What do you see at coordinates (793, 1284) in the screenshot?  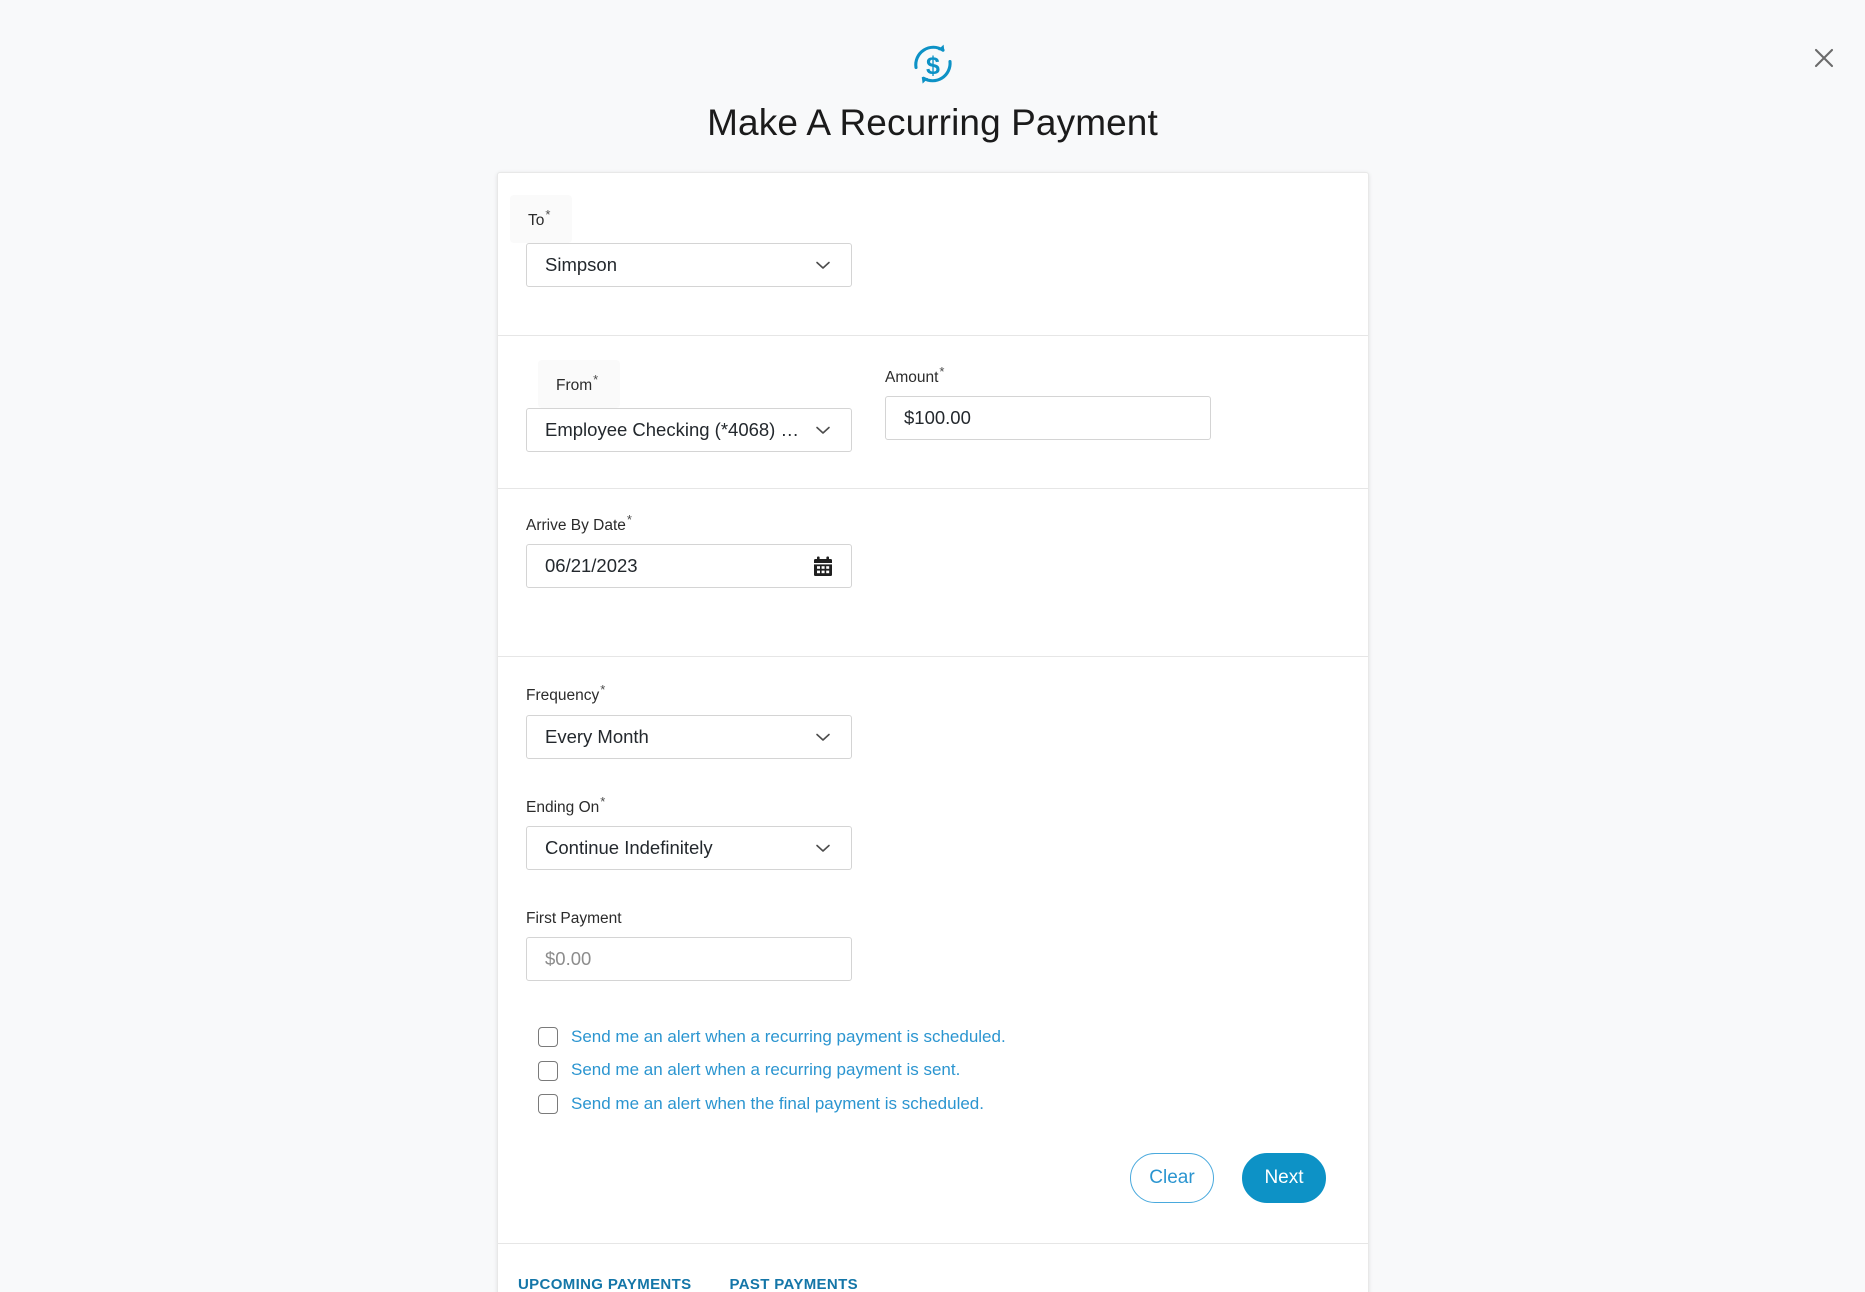 I see `tab-past-payments: PAST PAYMENTS` at bounding box center [793, 1284].